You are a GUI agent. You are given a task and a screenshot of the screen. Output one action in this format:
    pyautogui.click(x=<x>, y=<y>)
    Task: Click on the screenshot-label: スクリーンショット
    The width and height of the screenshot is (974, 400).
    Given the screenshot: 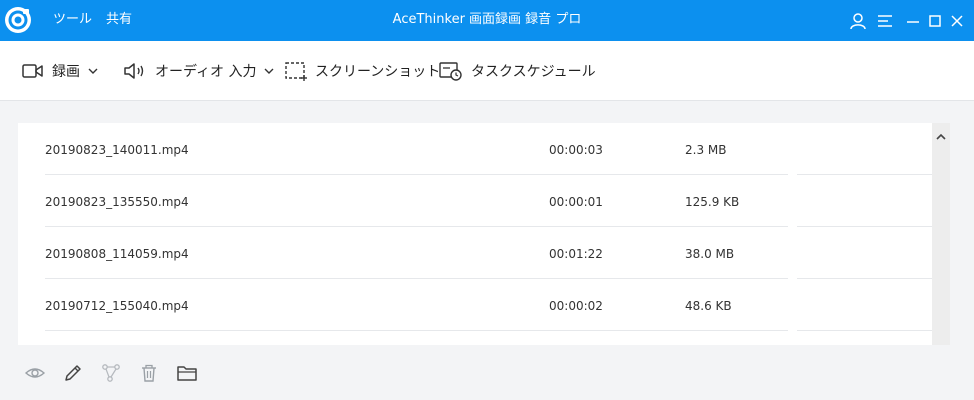 What is the action you would take?
    pyautogui.click(x=378, y=72)
    